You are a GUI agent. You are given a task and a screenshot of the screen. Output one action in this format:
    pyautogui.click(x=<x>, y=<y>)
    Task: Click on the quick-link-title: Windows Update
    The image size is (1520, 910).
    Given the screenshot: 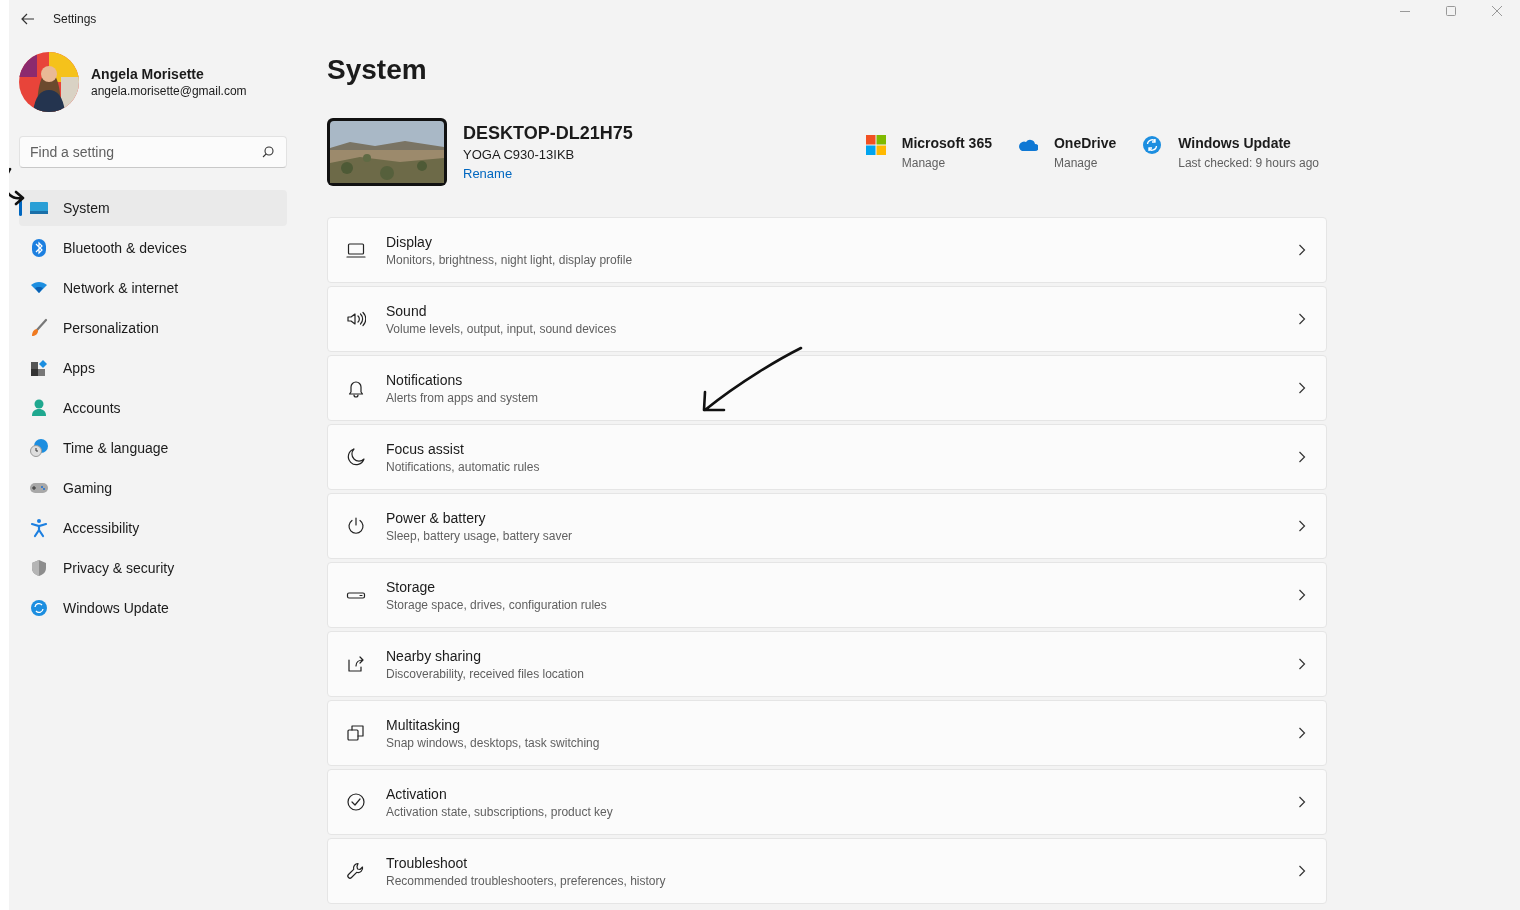 What is the action you would take?
    pyautogui.click(x=1248, y=142)
    